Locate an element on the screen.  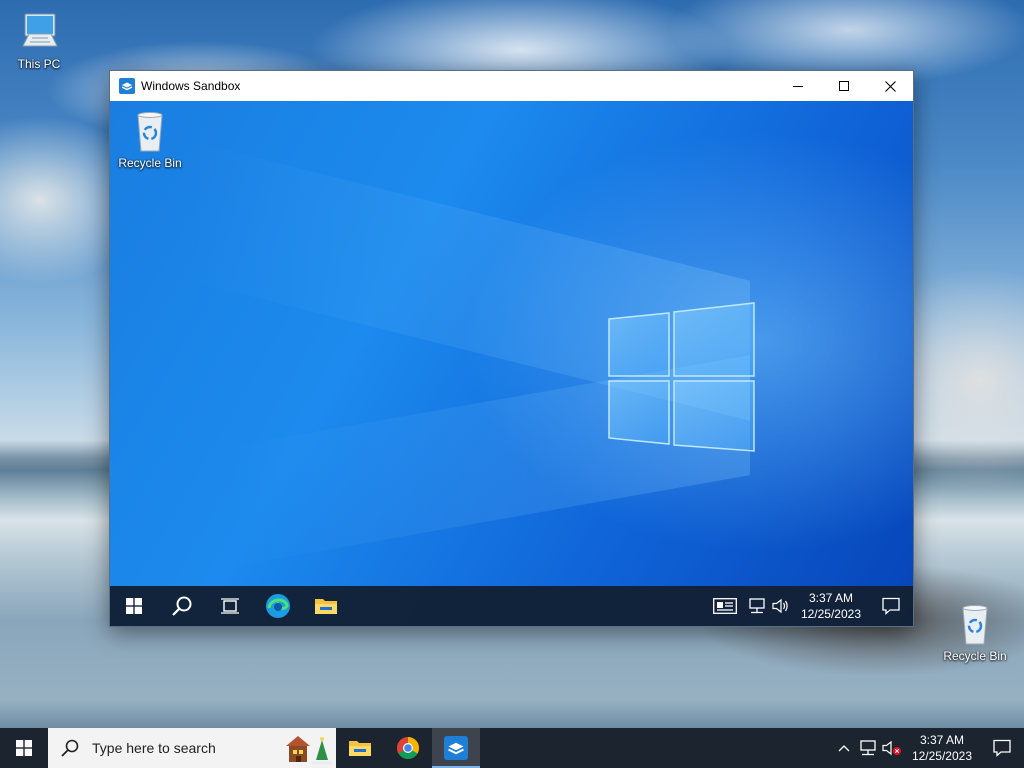
task-view-icon is located at coordinates (230, 606).